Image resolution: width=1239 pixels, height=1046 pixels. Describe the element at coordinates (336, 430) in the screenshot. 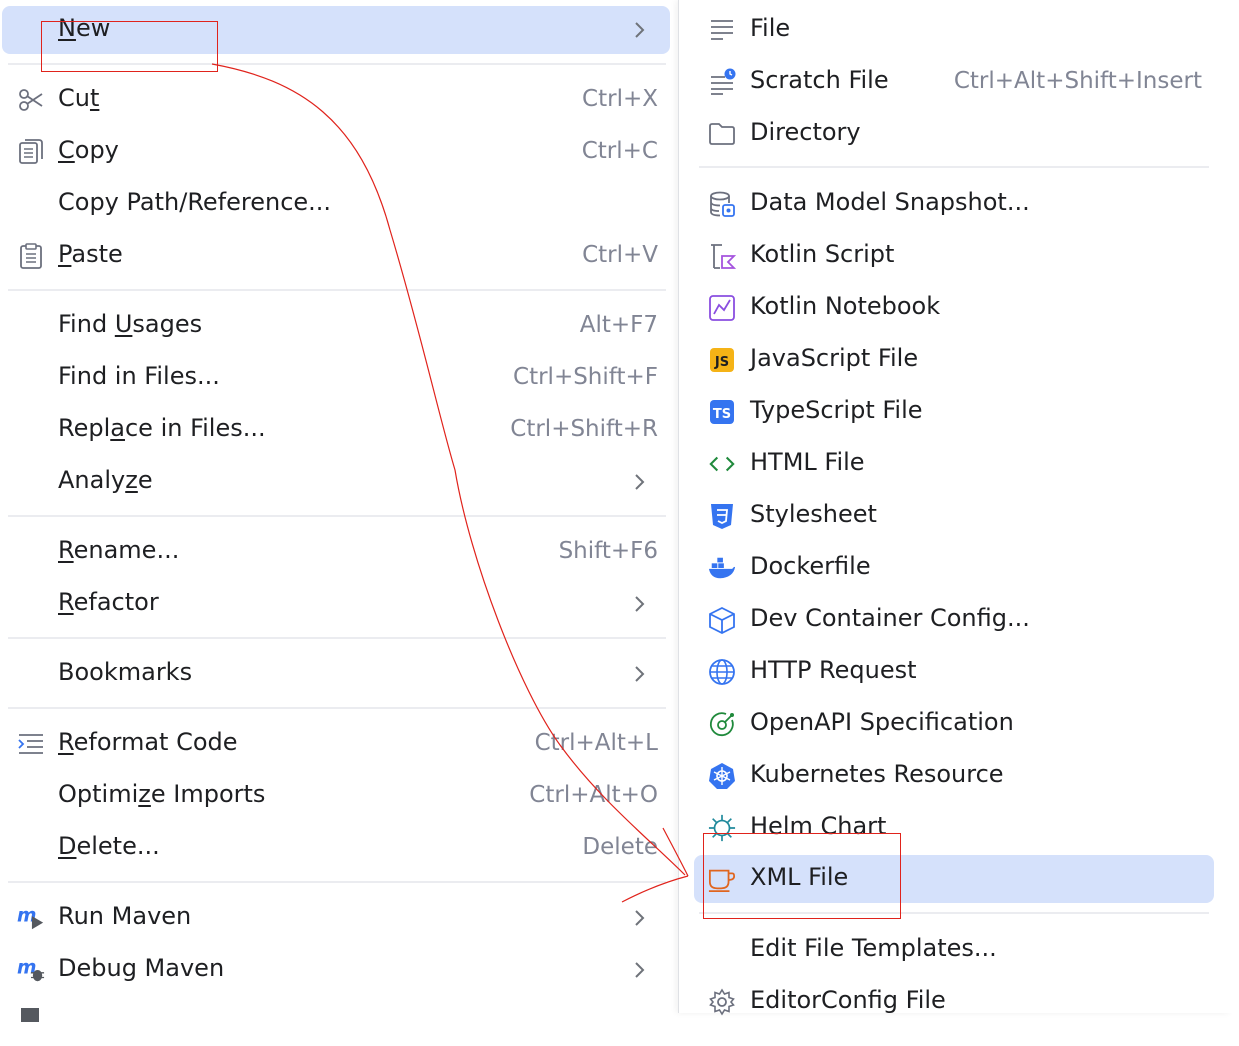

I see `menu-item-replace-in-files: Replace in Files... Ctrl+Shift+R` at that location.